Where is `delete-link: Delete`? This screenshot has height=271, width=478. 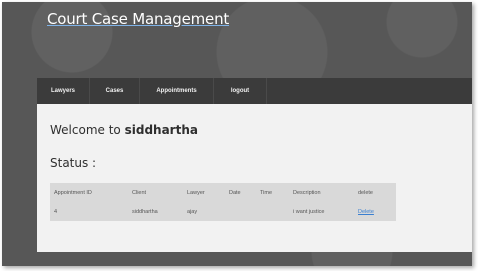
delete-link: Delete is located at coordinates (366, 212).